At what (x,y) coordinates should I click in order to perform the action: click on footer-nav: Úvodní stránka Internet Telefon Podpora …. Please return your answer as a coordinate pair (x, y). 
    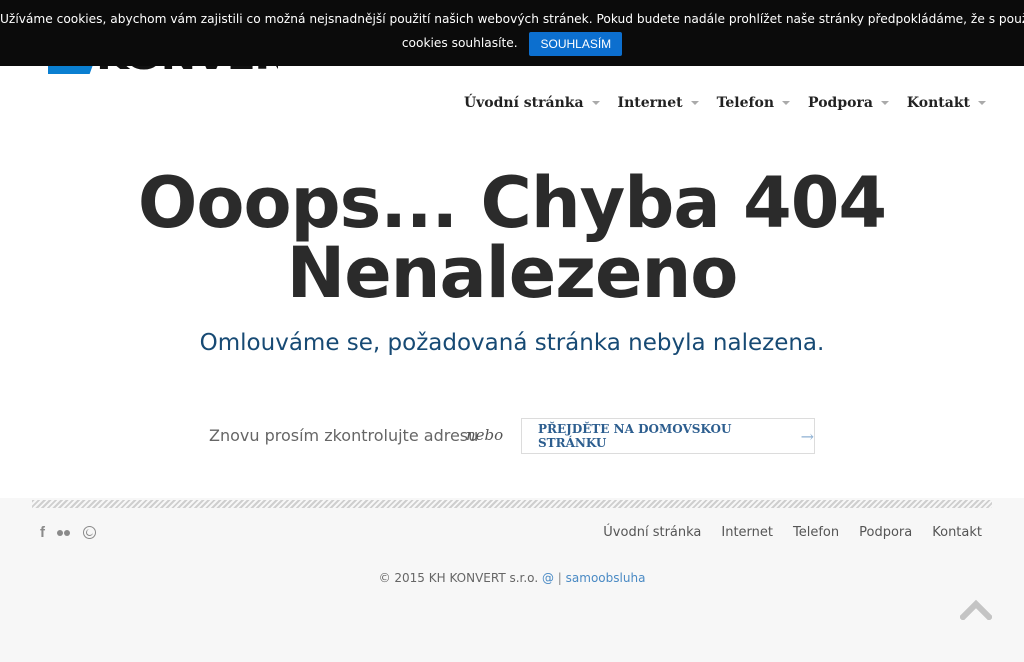
    Looking at the image, I should click on (782, 532).